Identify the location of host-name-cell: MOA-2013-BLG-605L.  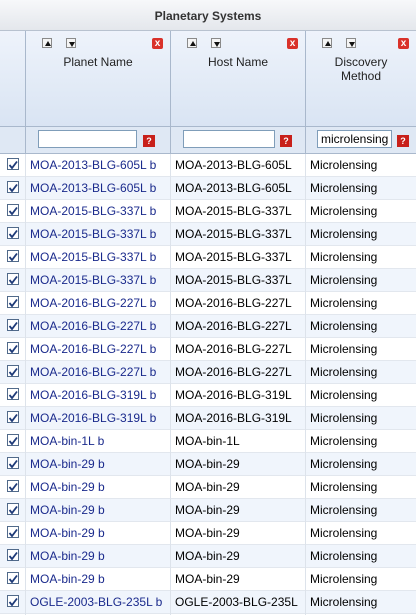
(233, 165).